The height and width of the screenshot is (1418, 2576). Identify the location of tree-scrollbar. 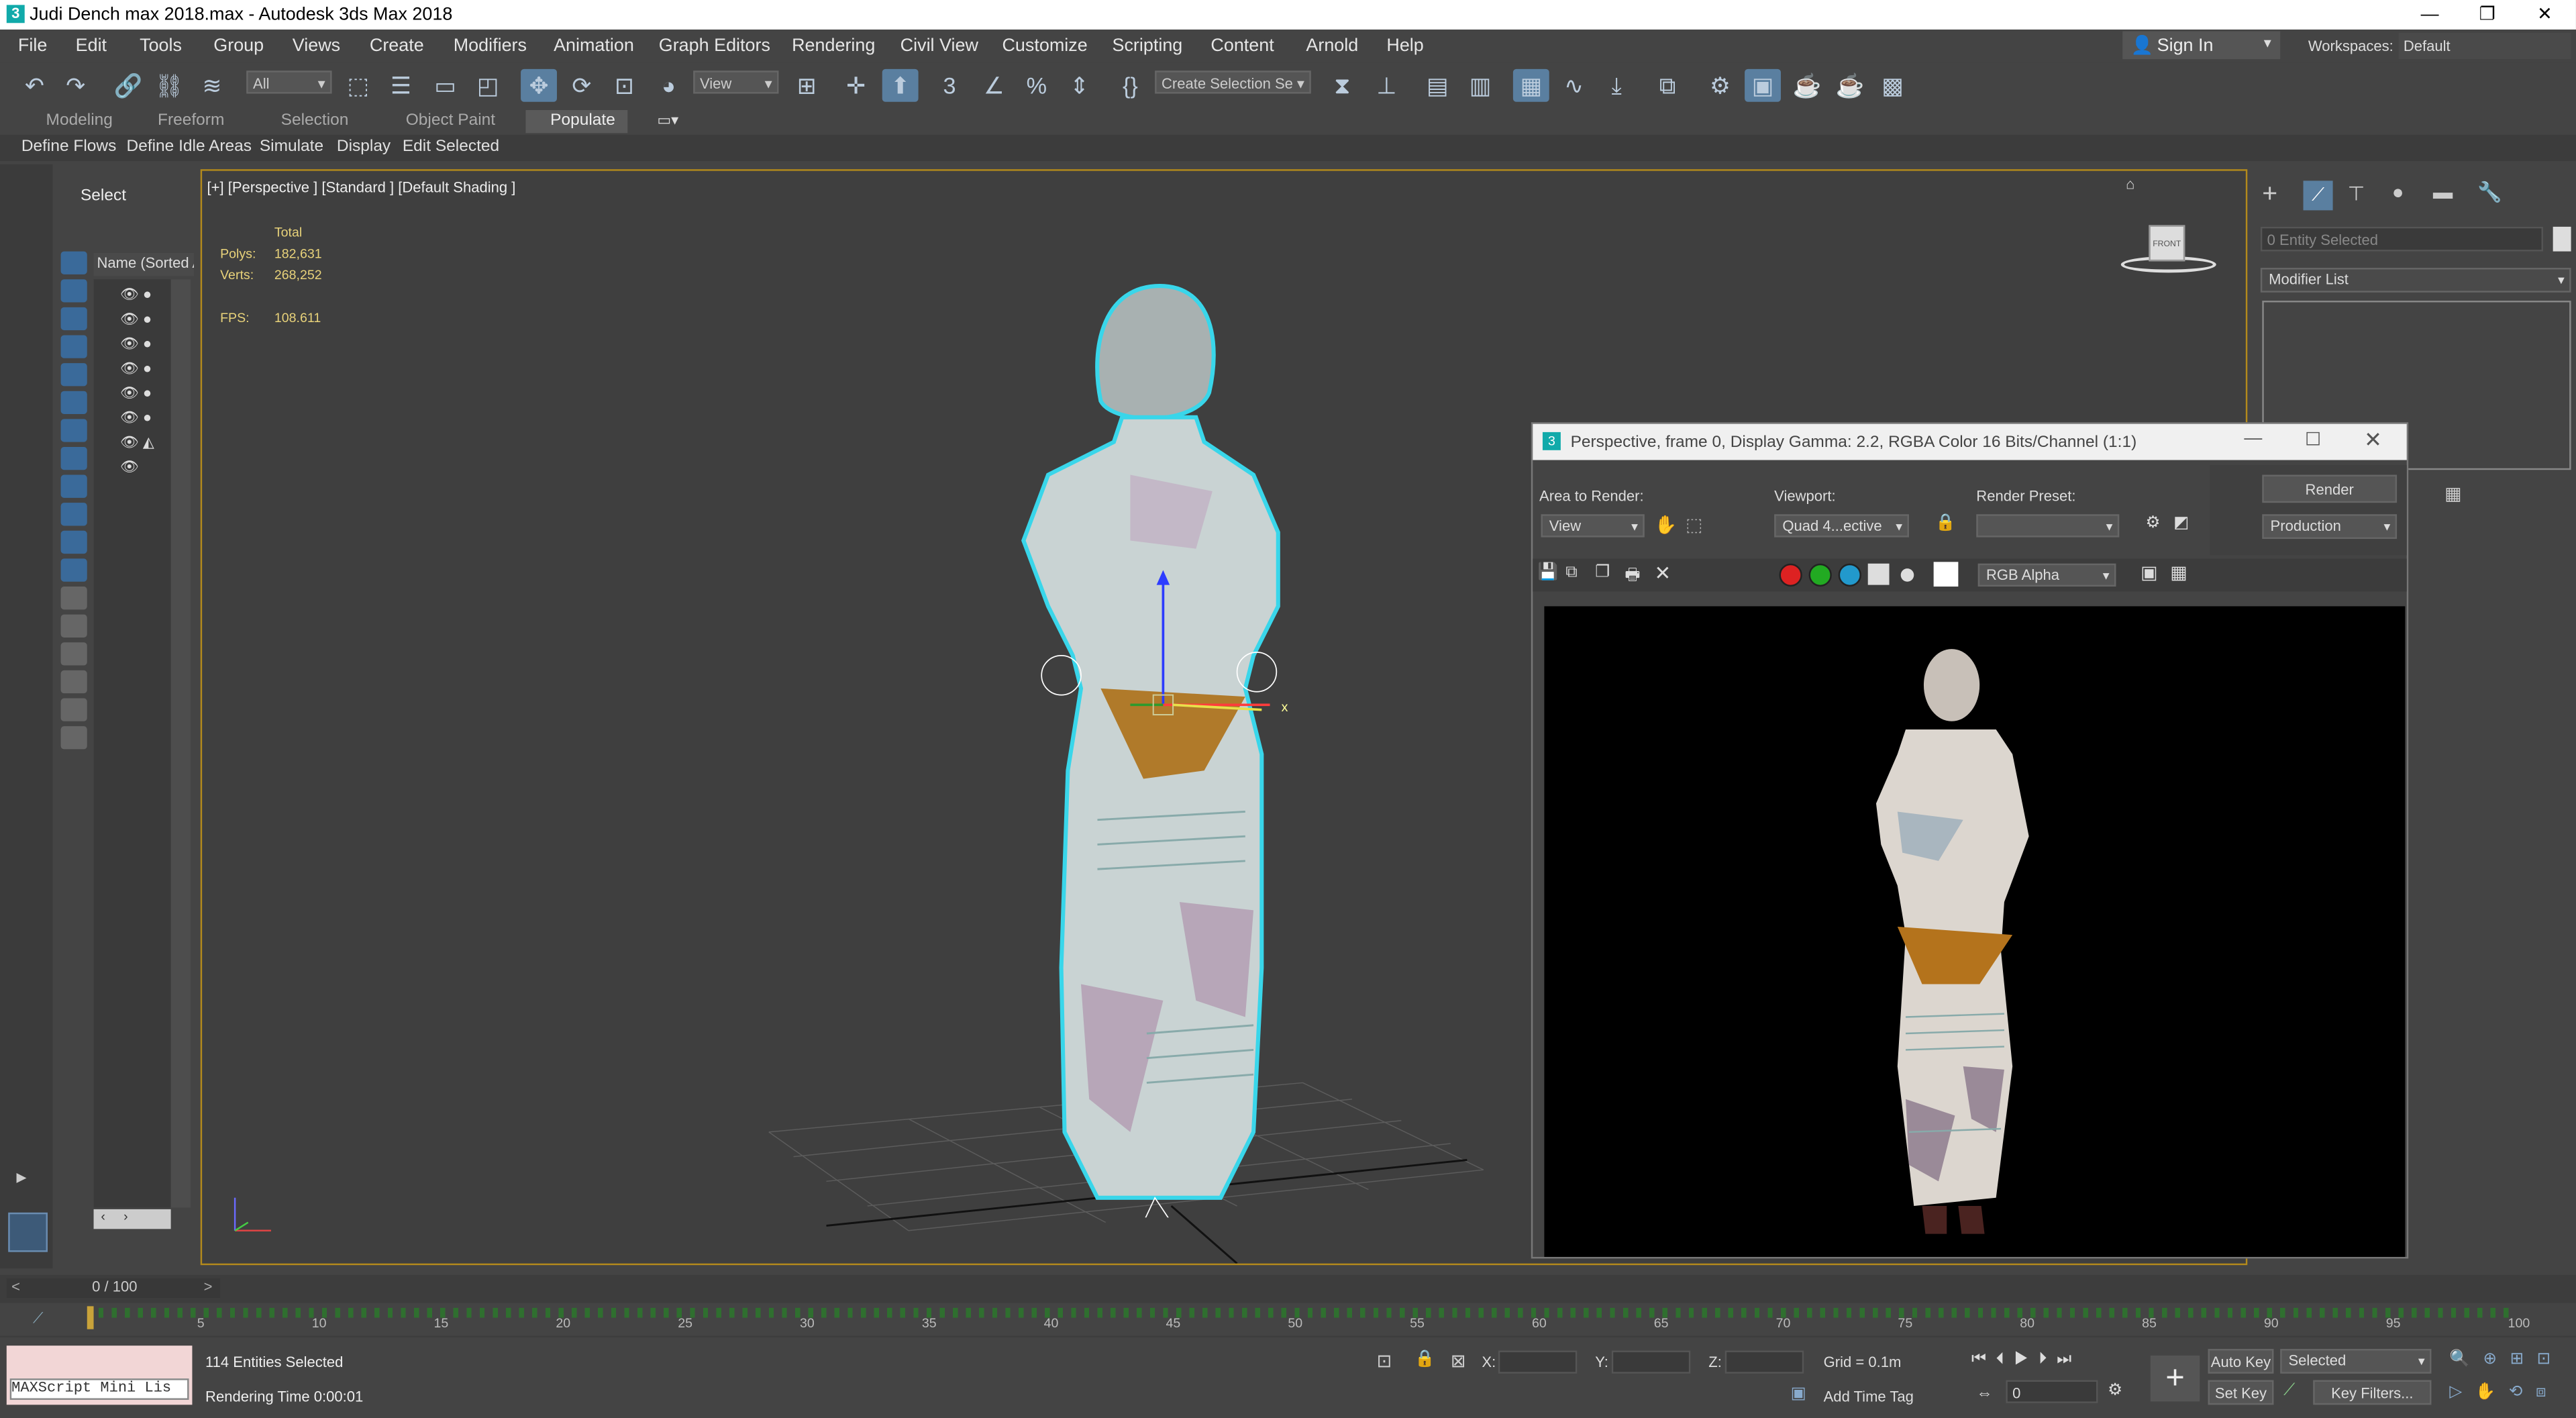
(180, 743).